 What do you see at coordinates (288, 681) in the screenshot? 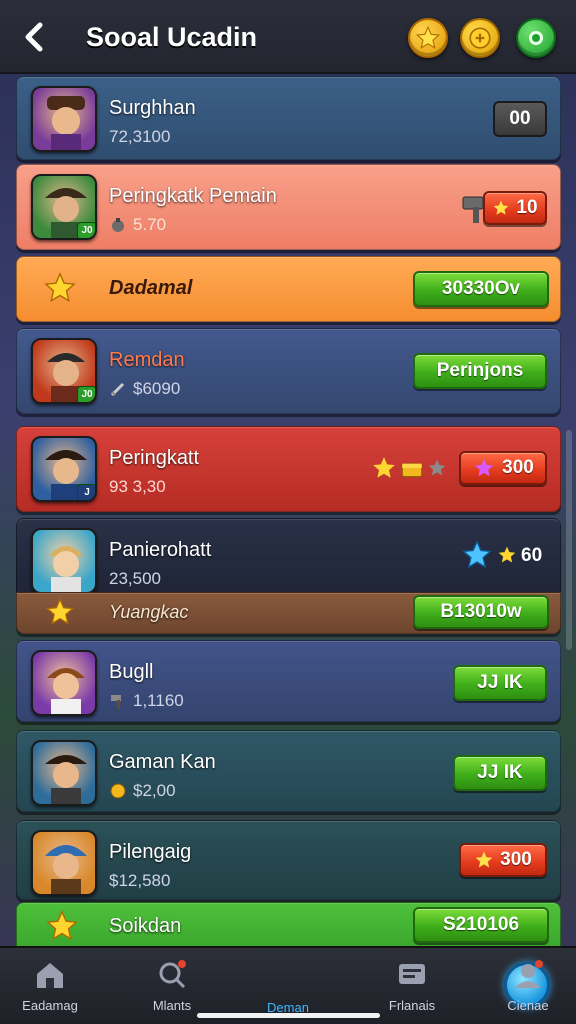
I see `list-item: Bugll 1,1160 JJ IK` at bounding box center [288, 681].